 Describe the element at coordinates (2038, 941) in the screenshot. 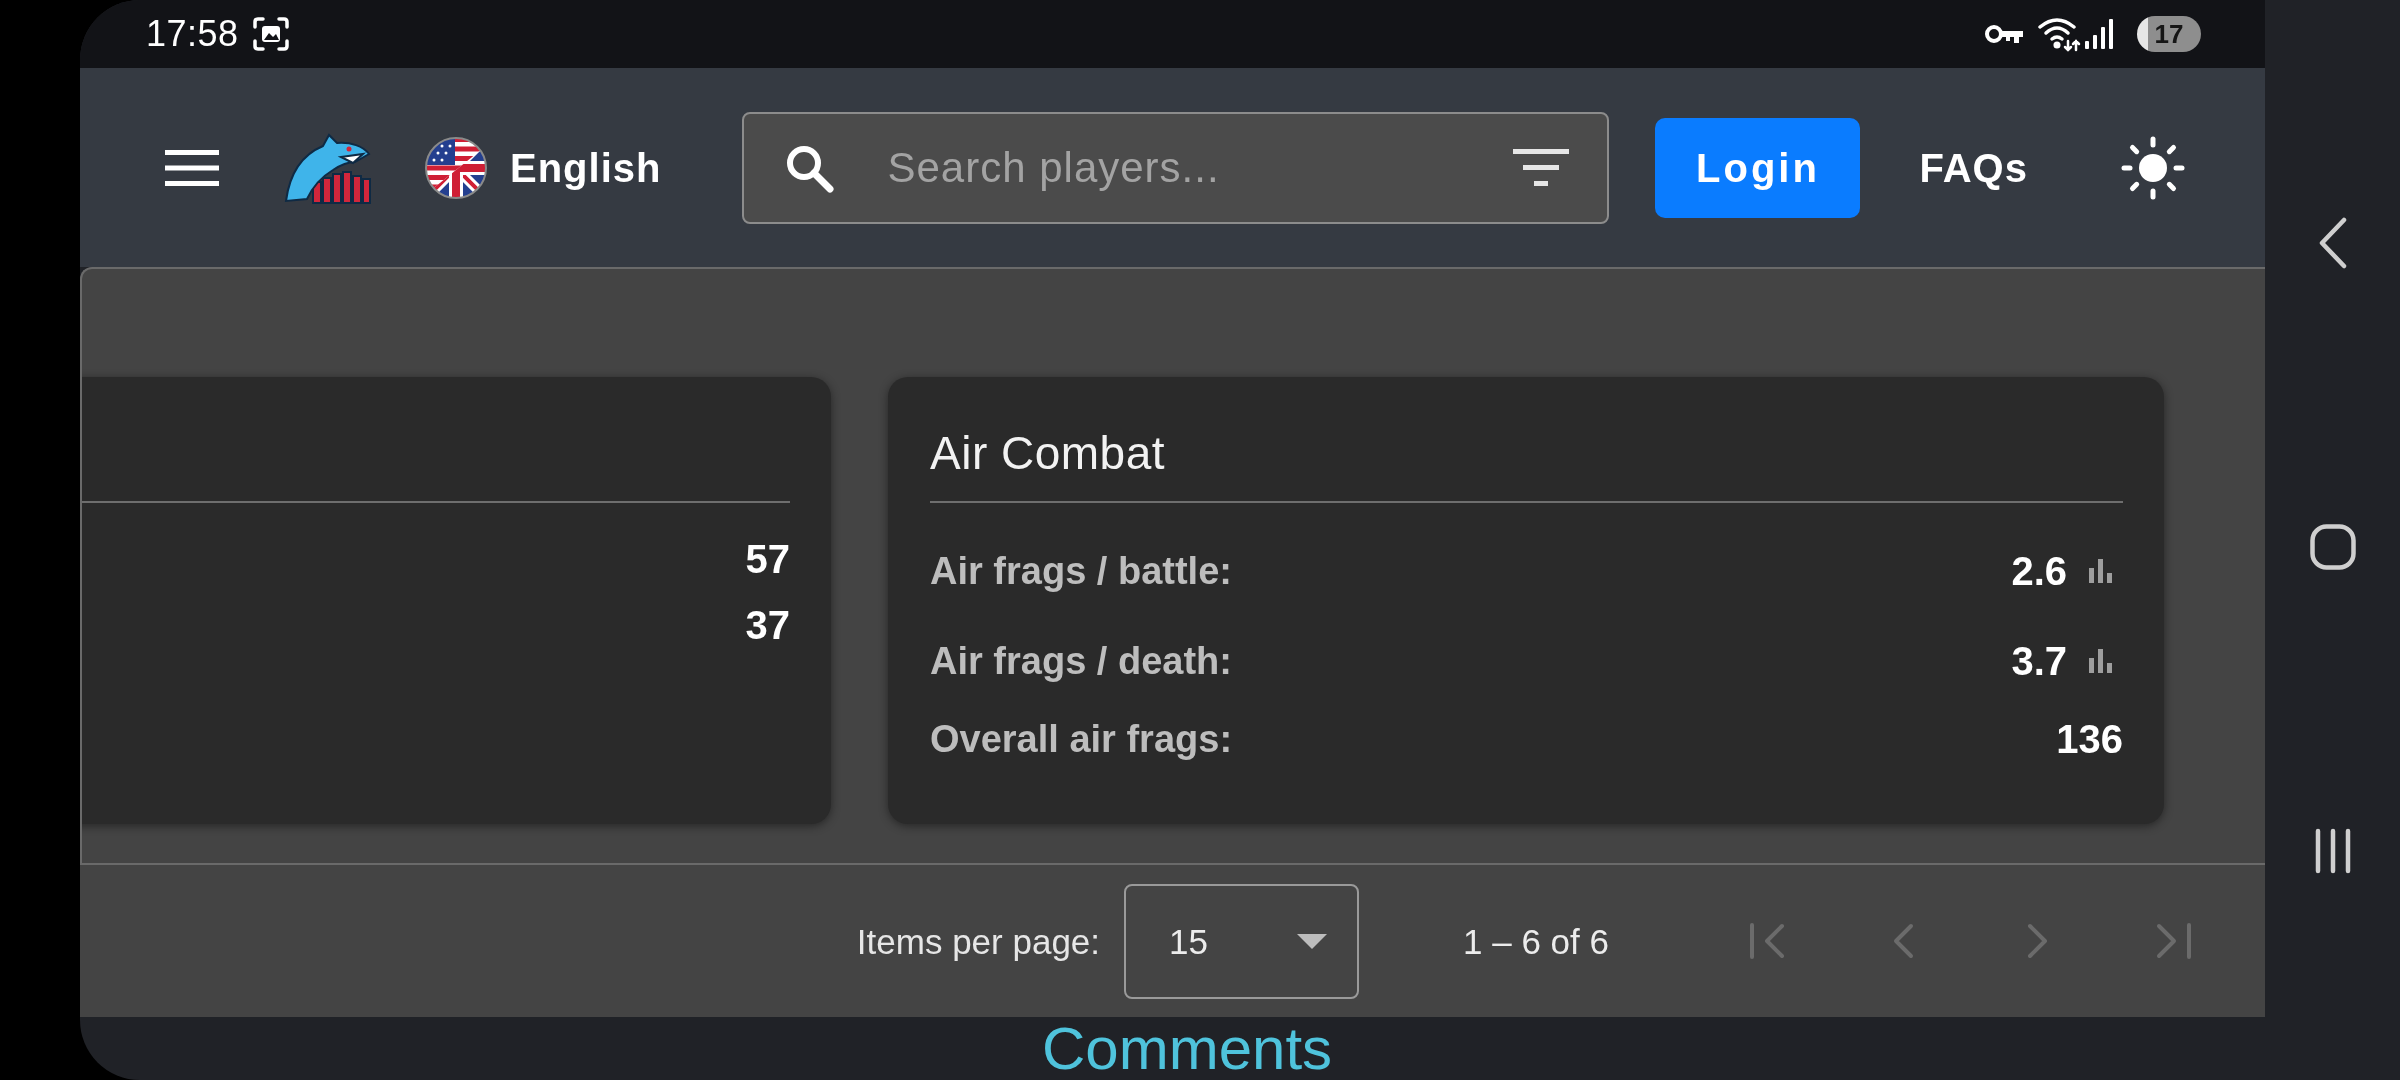

I see `chevron-right-icon` at that location.